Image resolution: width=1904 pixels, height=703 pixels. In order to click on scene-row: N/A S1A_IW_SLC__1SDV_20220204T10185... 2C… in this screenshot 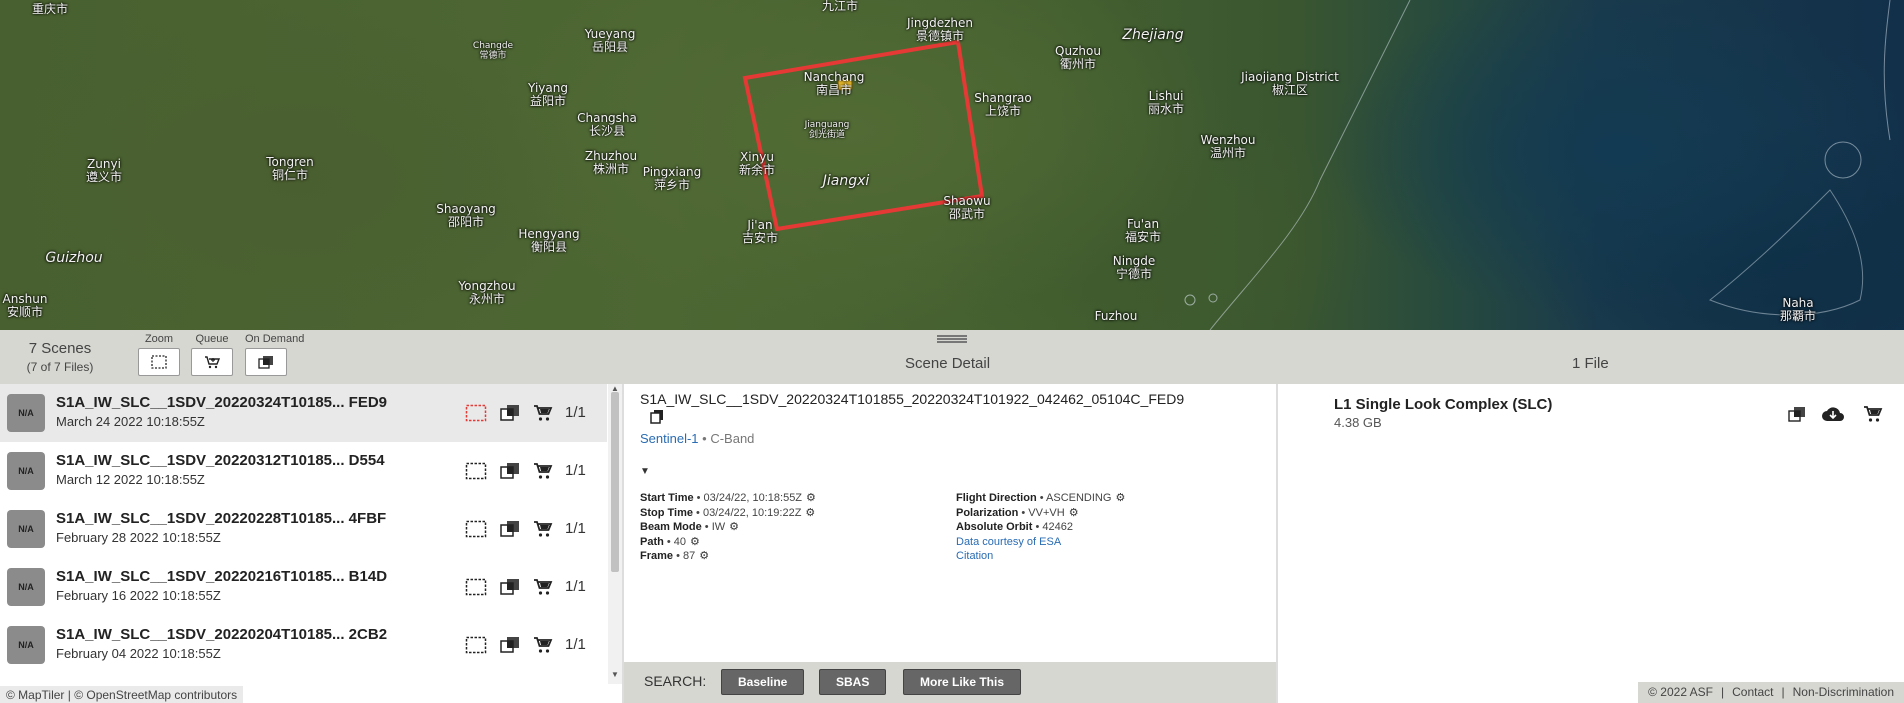, I will do `click(303, 645)`.